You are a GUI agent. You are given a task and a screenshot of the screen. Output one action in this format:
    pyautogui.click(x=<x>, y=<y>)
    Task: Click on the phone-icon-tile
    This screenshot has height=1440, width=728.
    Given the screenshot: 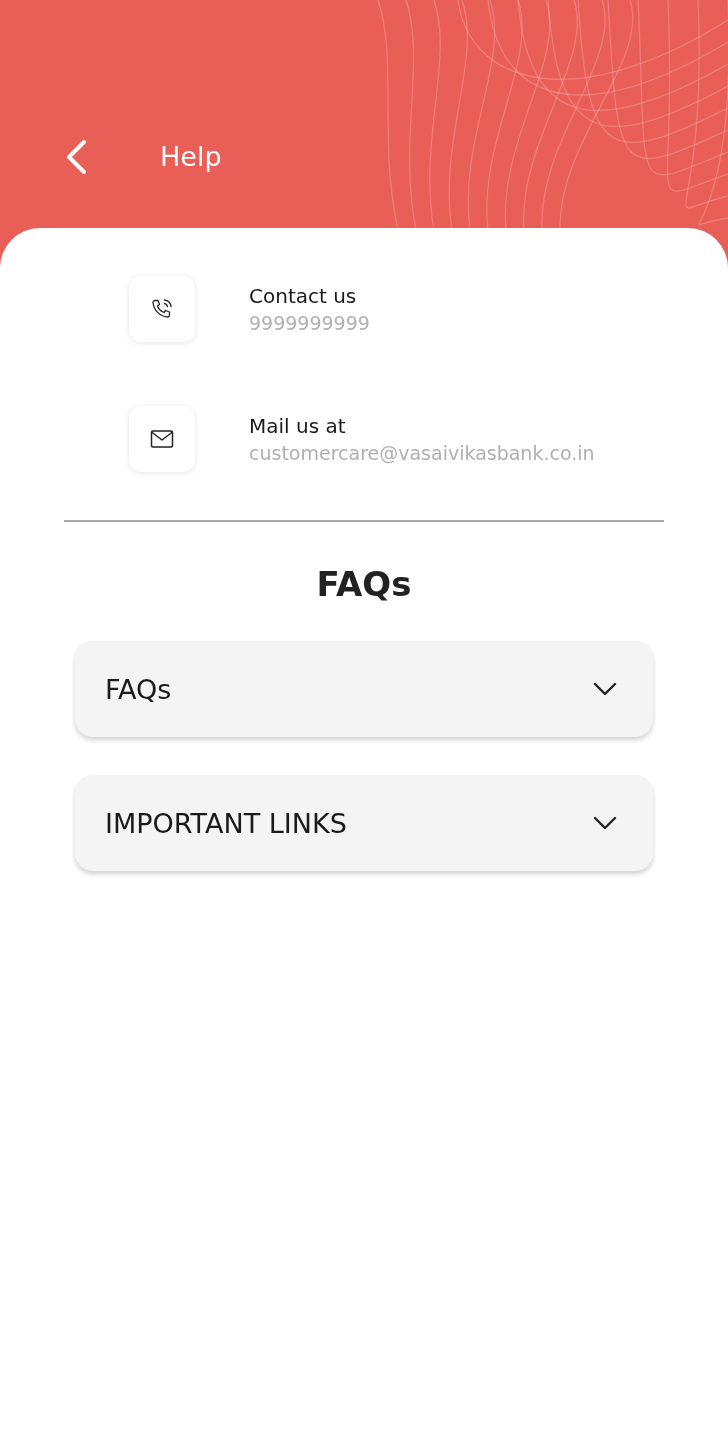 What is the action you would take?
    pyautogui.click(x=162, y=309)
    